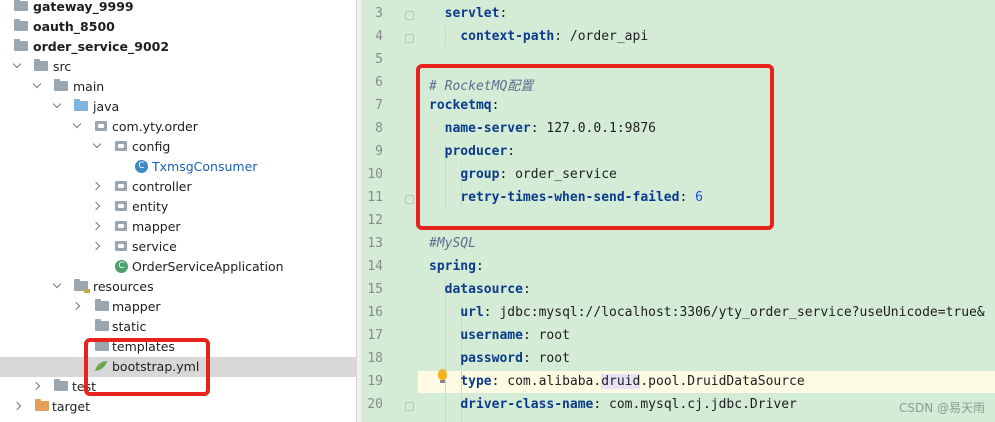  Describe the element at coordinates (375, 174) in the screenshot. I see `line-number: 10` at that location.